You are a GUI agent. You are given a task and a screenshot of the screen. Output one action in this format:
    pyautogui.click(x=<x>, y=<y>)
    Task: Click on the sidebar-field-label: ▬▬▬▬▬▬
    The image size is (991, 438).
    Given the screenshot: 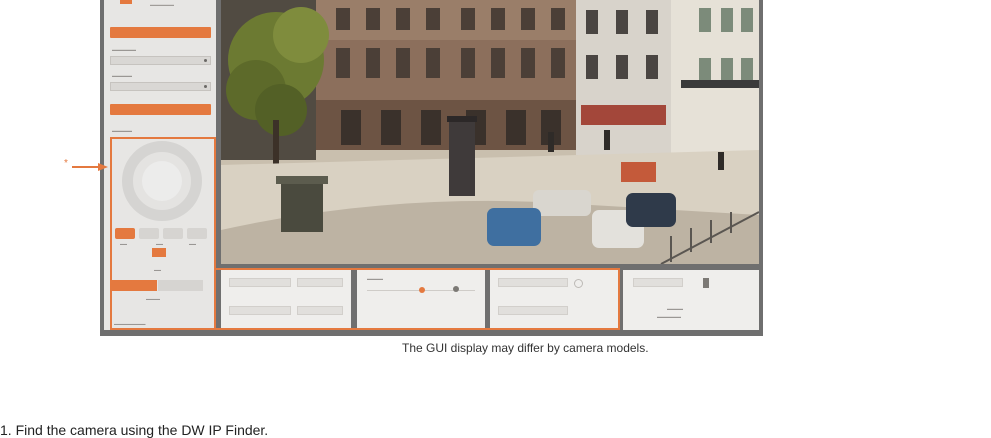 What is the action you would take?
    pyautogui.click(x=124, y=49)
    